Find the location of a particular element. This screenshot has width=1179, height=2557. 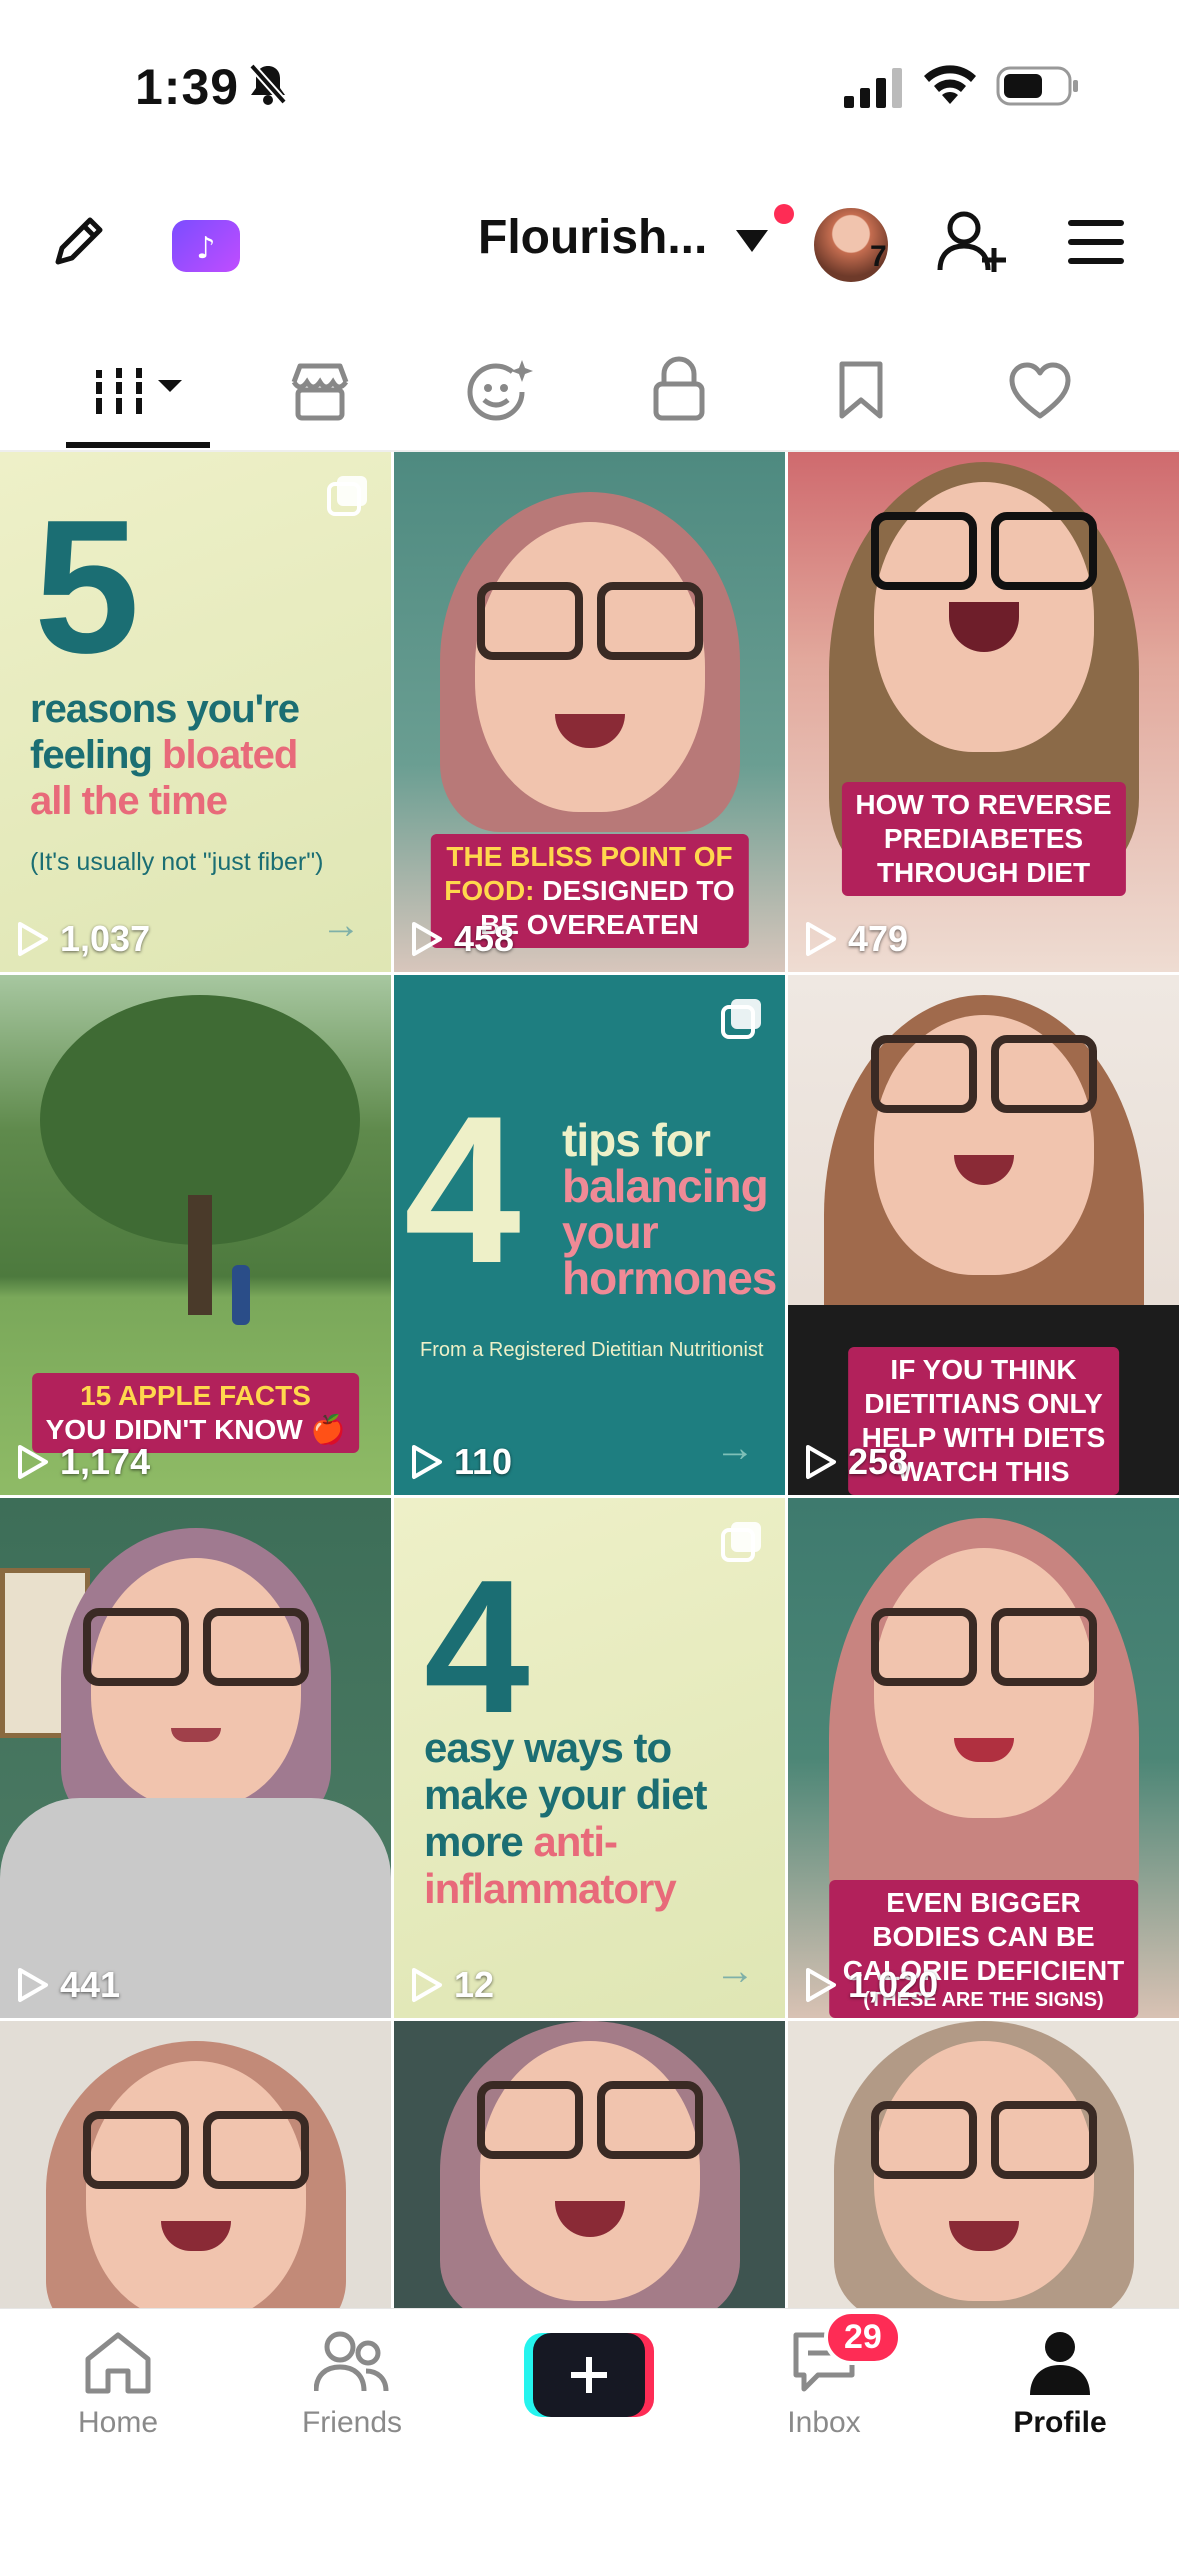

nav-profile: Profile is located at coordinates (1060, 2384).